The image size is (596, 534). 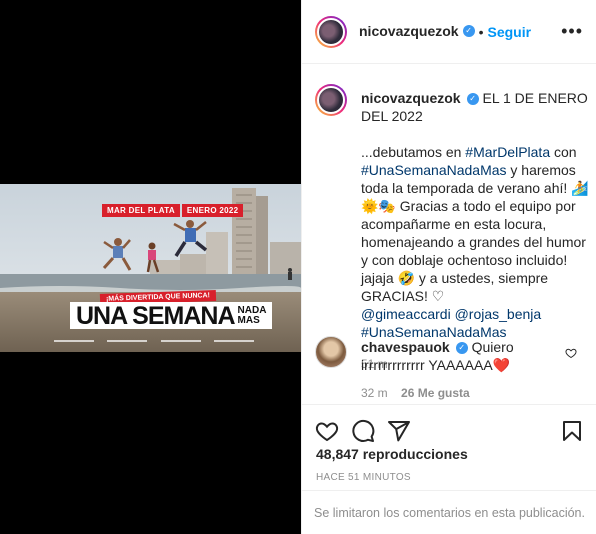 I want to click on comment-icon, so click(x=363, y=431).